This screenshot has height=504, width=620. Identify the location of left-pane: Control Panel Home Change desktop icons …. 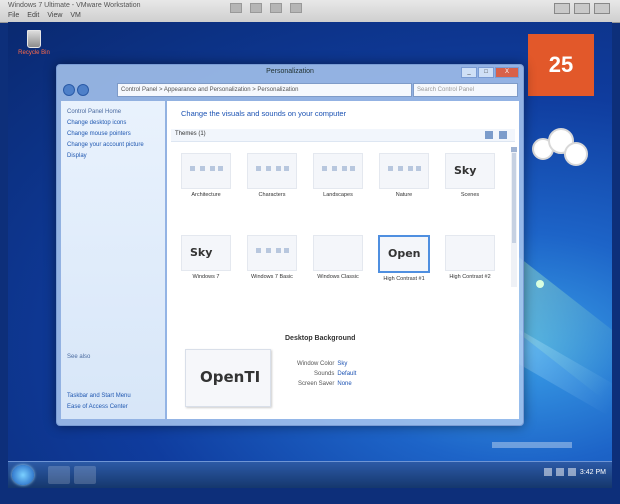
(113, 260).